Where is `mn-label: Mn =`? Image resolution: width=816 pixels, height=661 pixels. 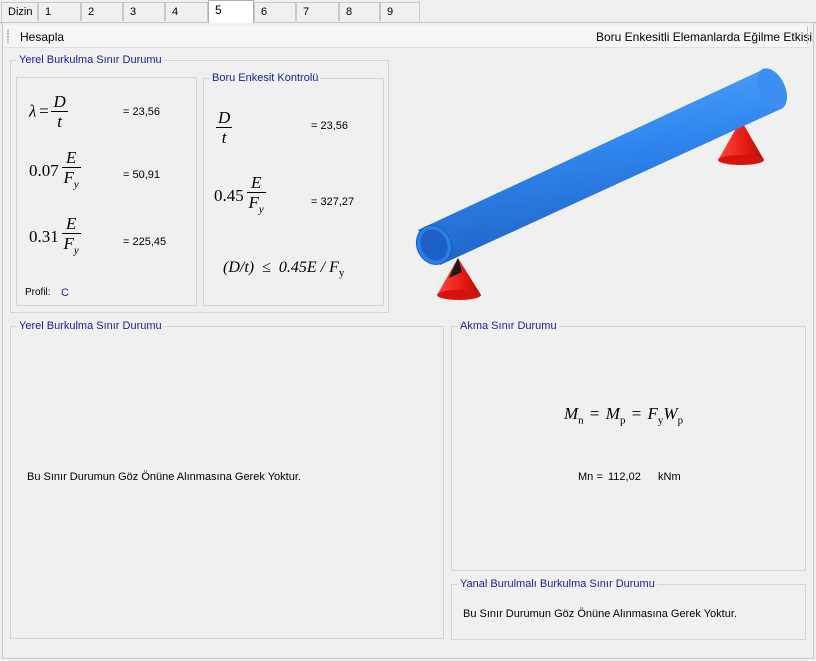
mn-label: Mn = is located at coordinates (590, 477).